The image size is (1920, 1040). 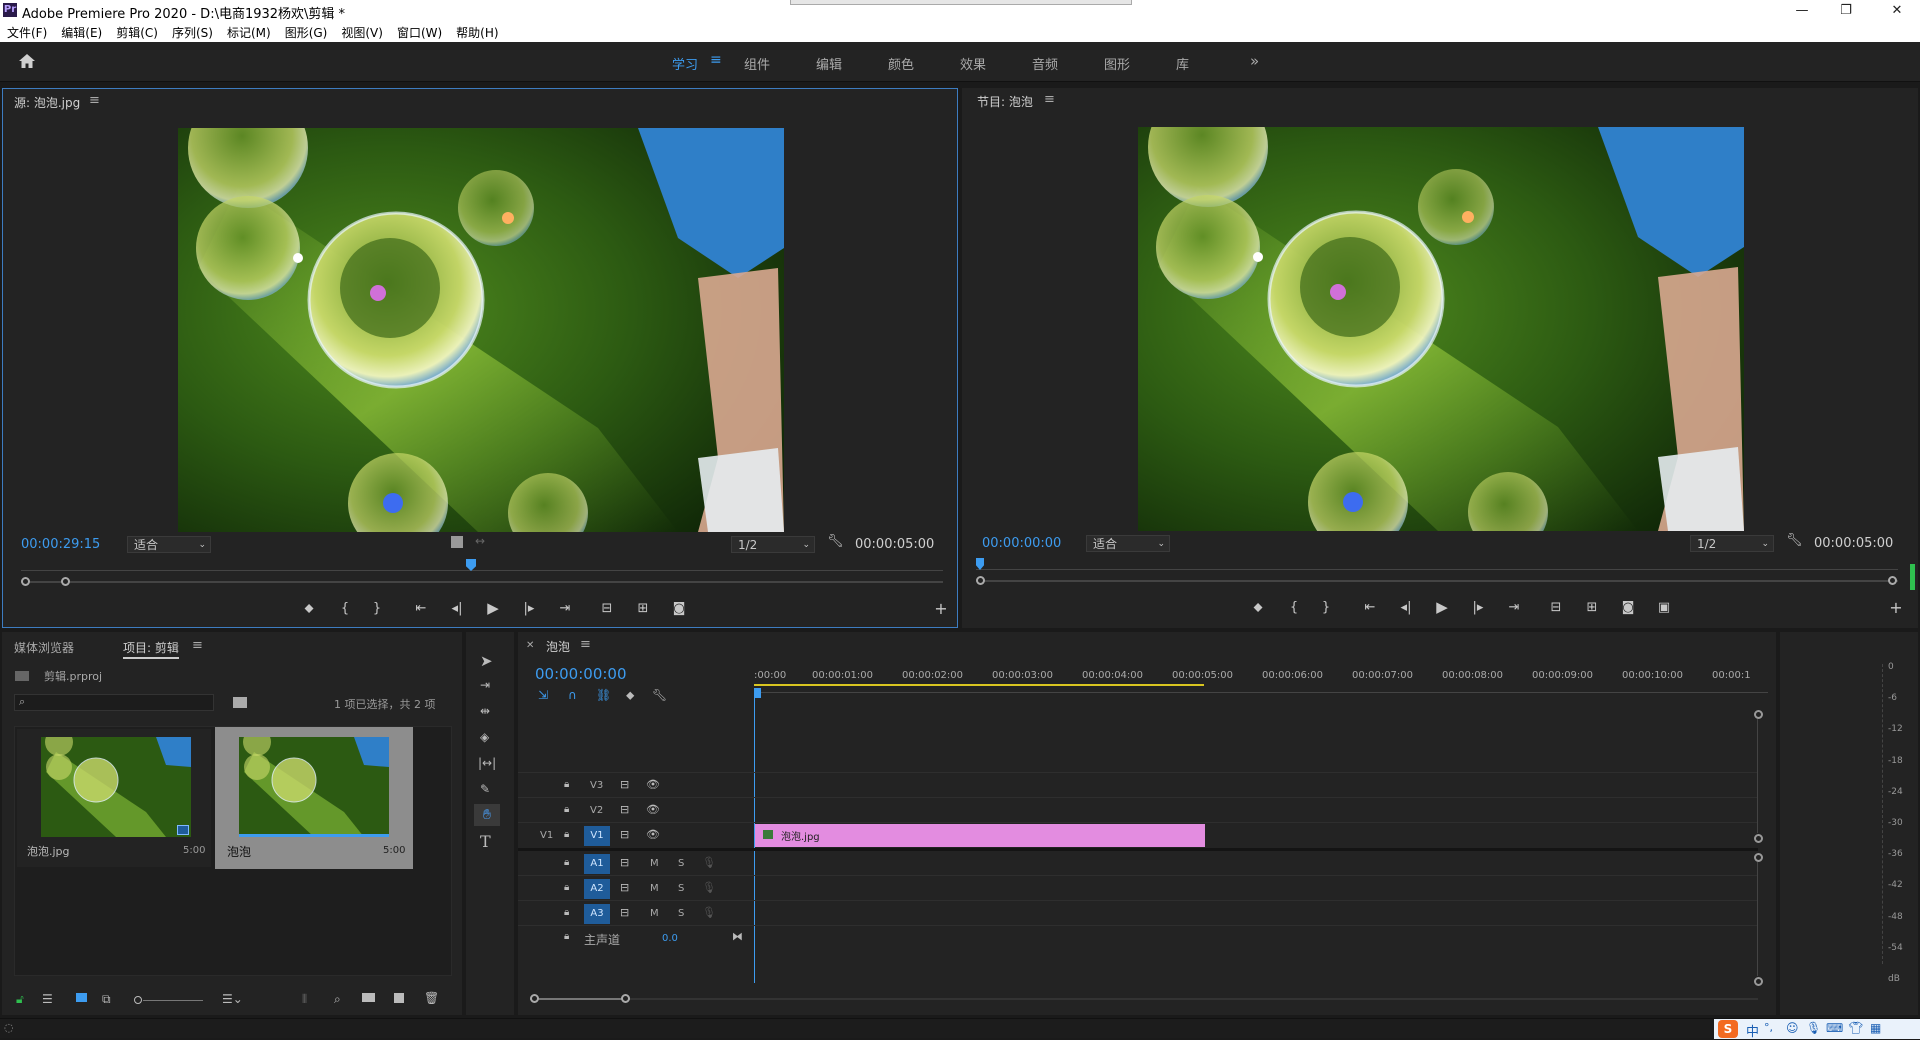 What do you see at coordinates (1254, 61) in the screenshot?
I see `more-workspaces-button: »` at bounding box center [1254, 61].